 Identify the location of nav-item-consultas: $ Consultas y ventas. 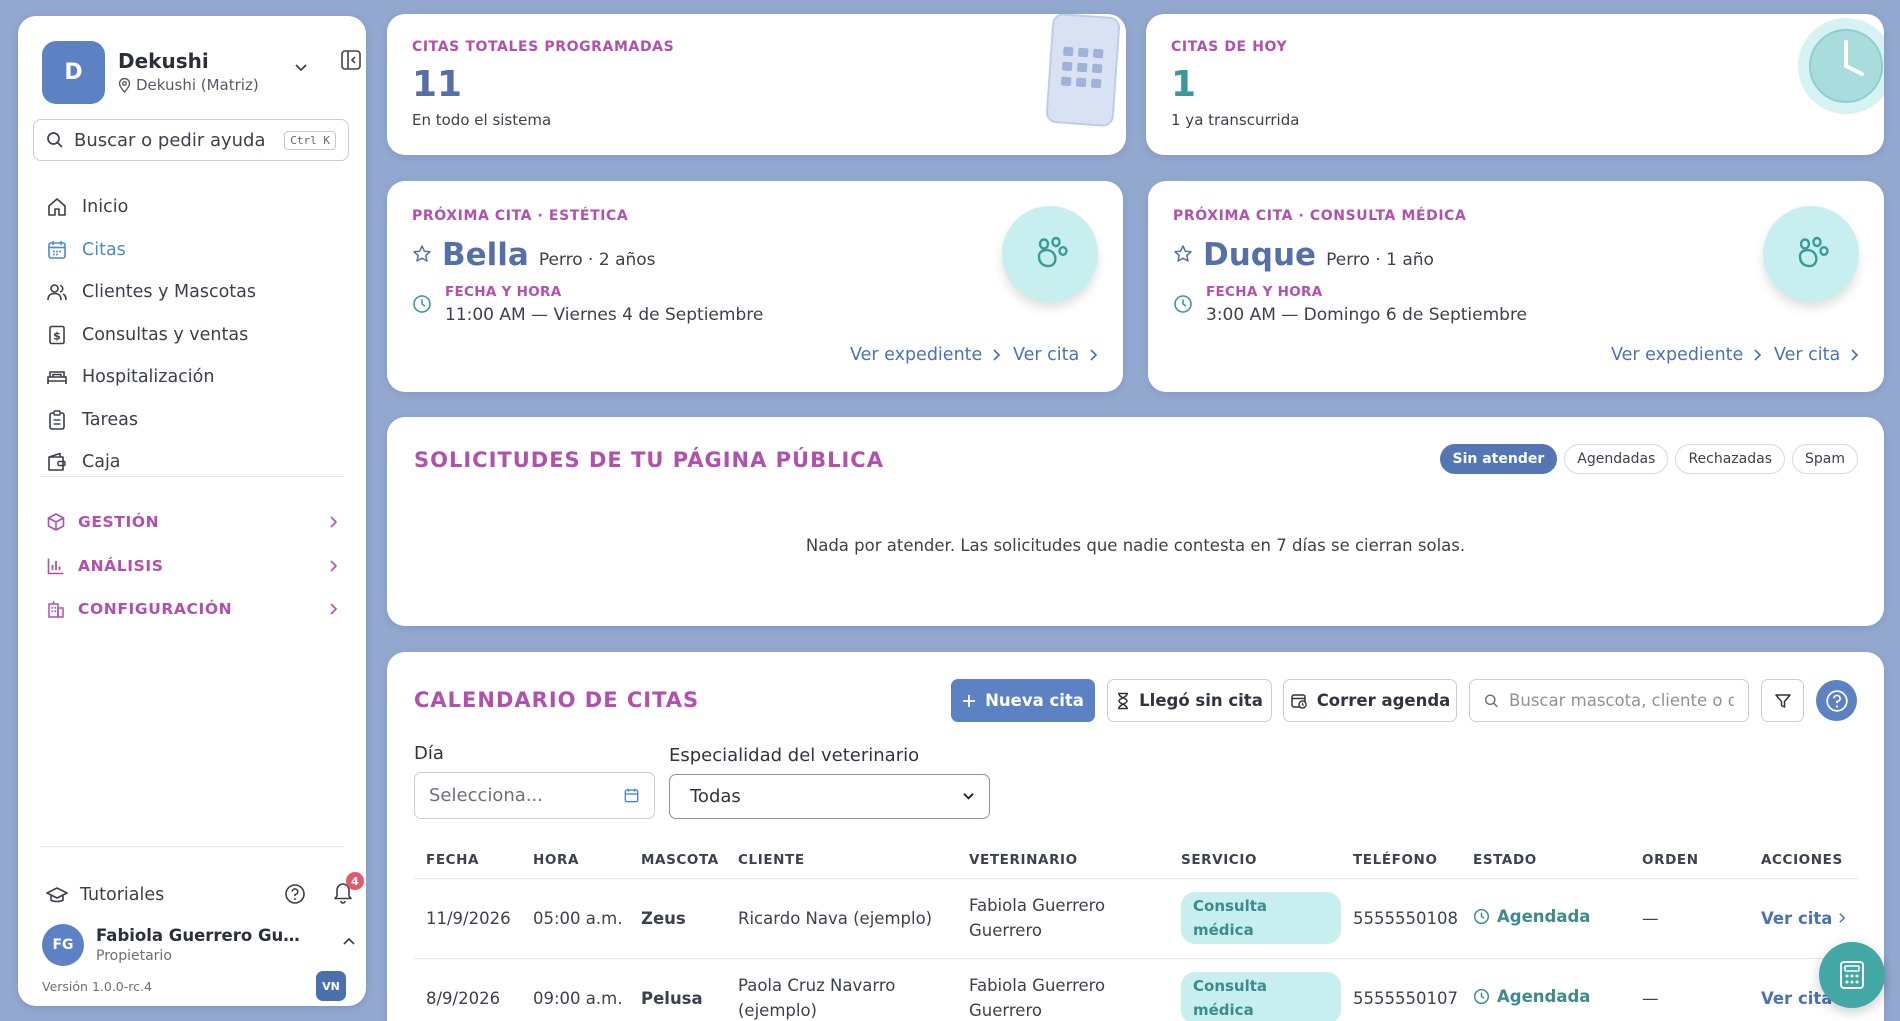
(196, 335).